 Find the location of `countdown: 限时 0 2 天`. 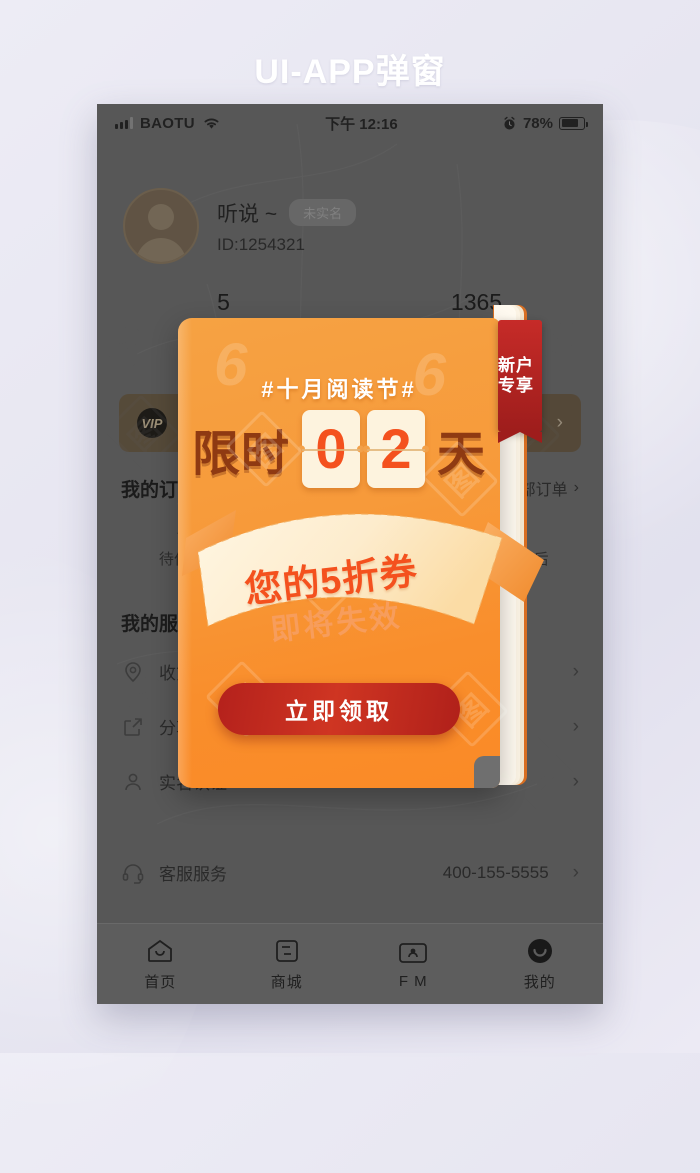

countdown: 限时 0 2 天 is located at coordinates (339, 449).